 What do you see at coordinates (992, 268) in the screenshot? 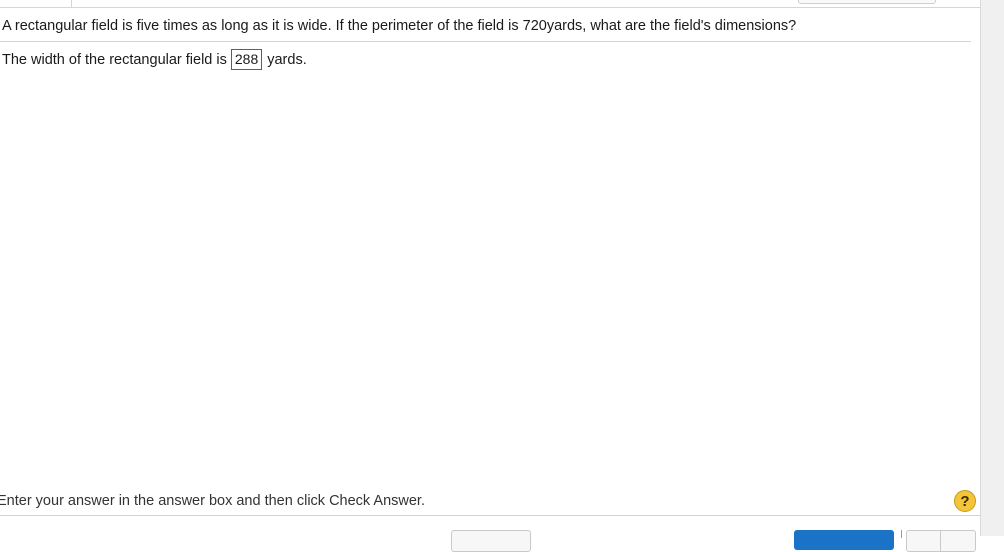
I see `right-scroll-gutter` at bounding box center [992, 268].